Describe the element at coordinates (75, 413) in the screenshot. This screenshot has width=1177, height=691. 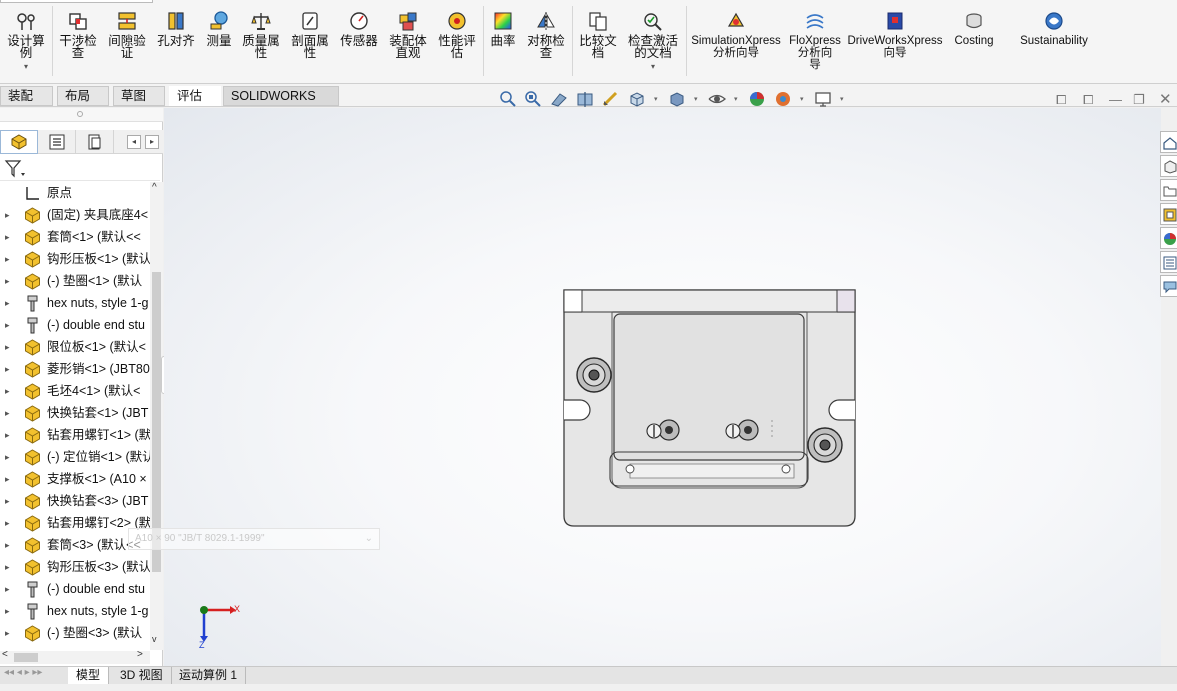
I see `tree-item: ▸ 快换钻套<1> (JBT` at that location.